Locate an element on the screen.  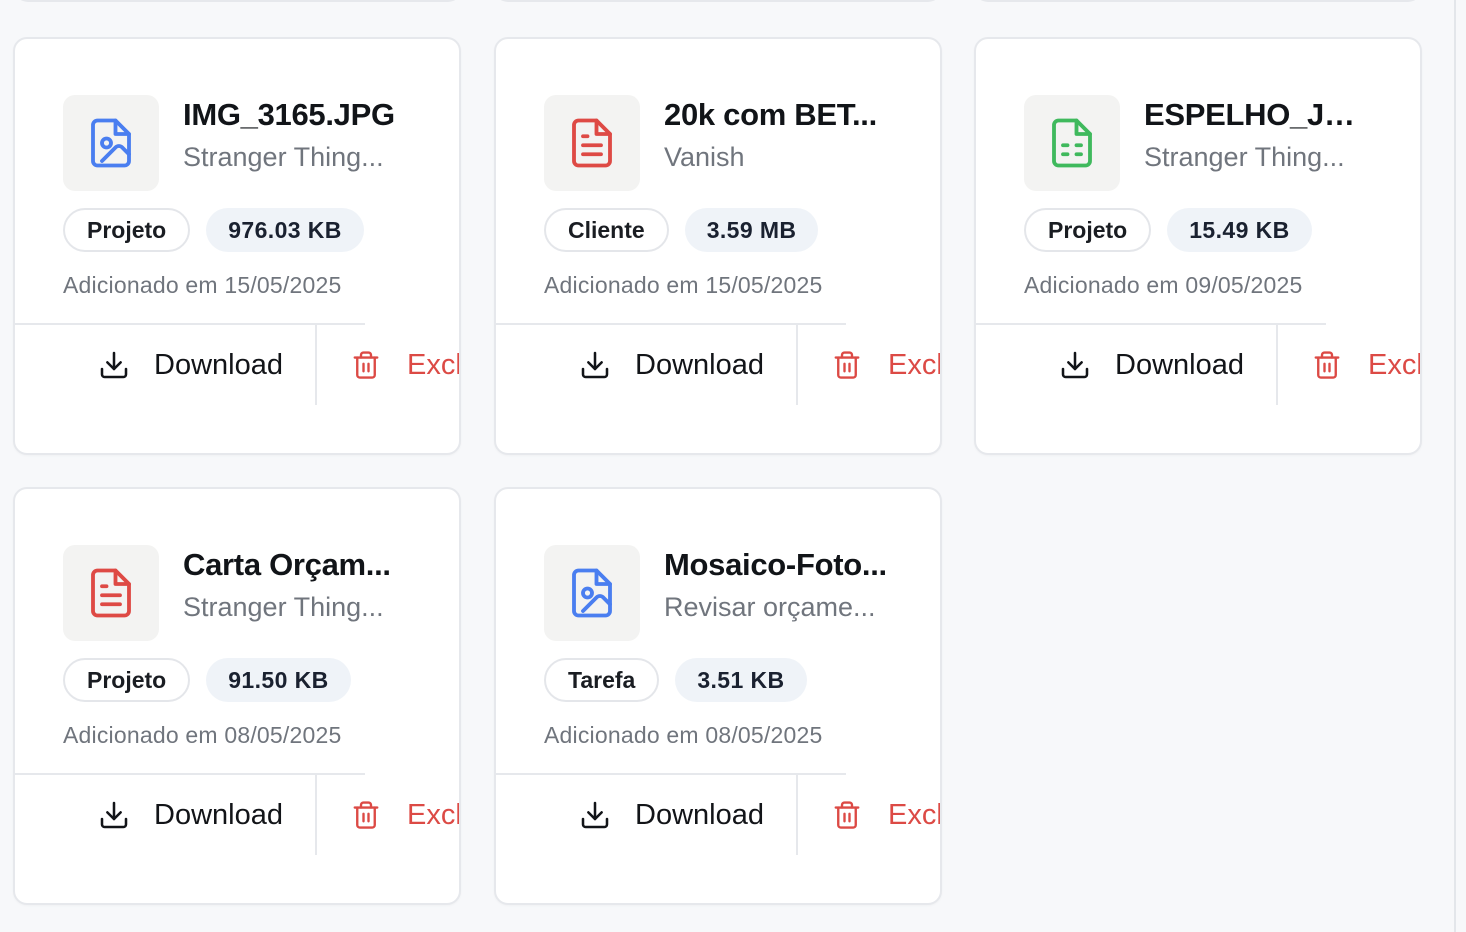
file-card-header: 20k com BET... Vanish is located at coordinates (730, 143).